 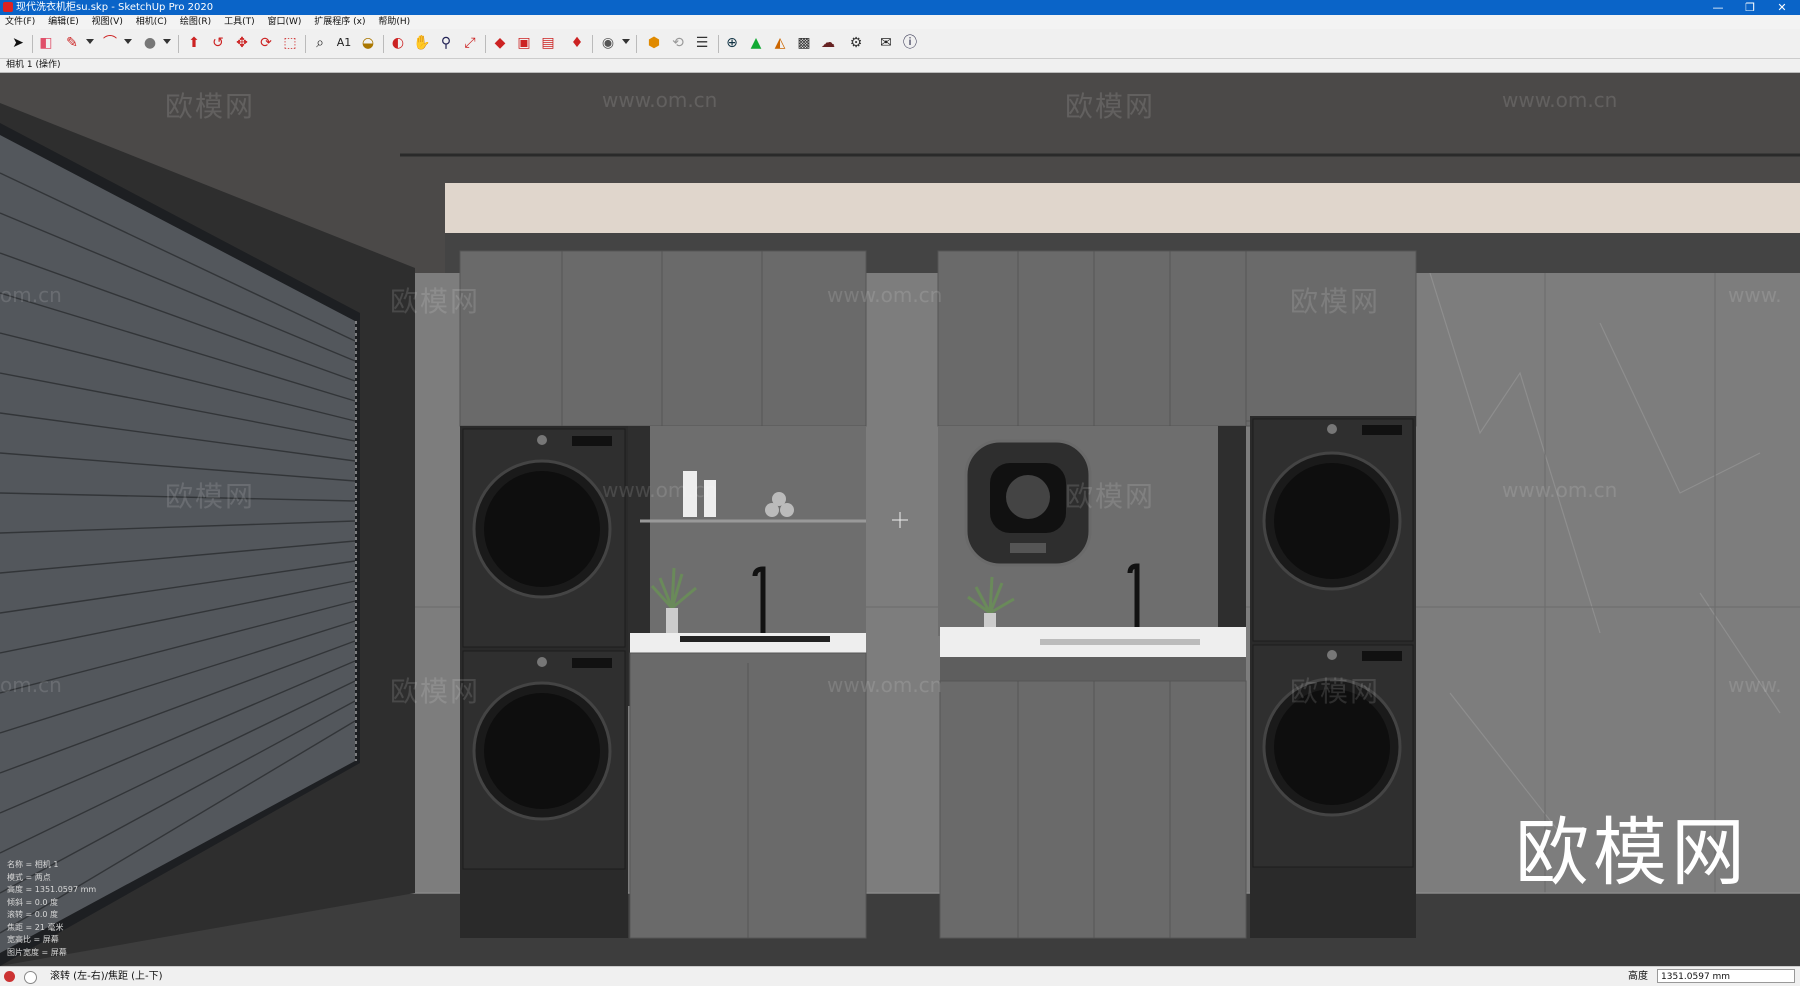 I want to click on zoom-icon: ⚲, so click(x=446, y=43).